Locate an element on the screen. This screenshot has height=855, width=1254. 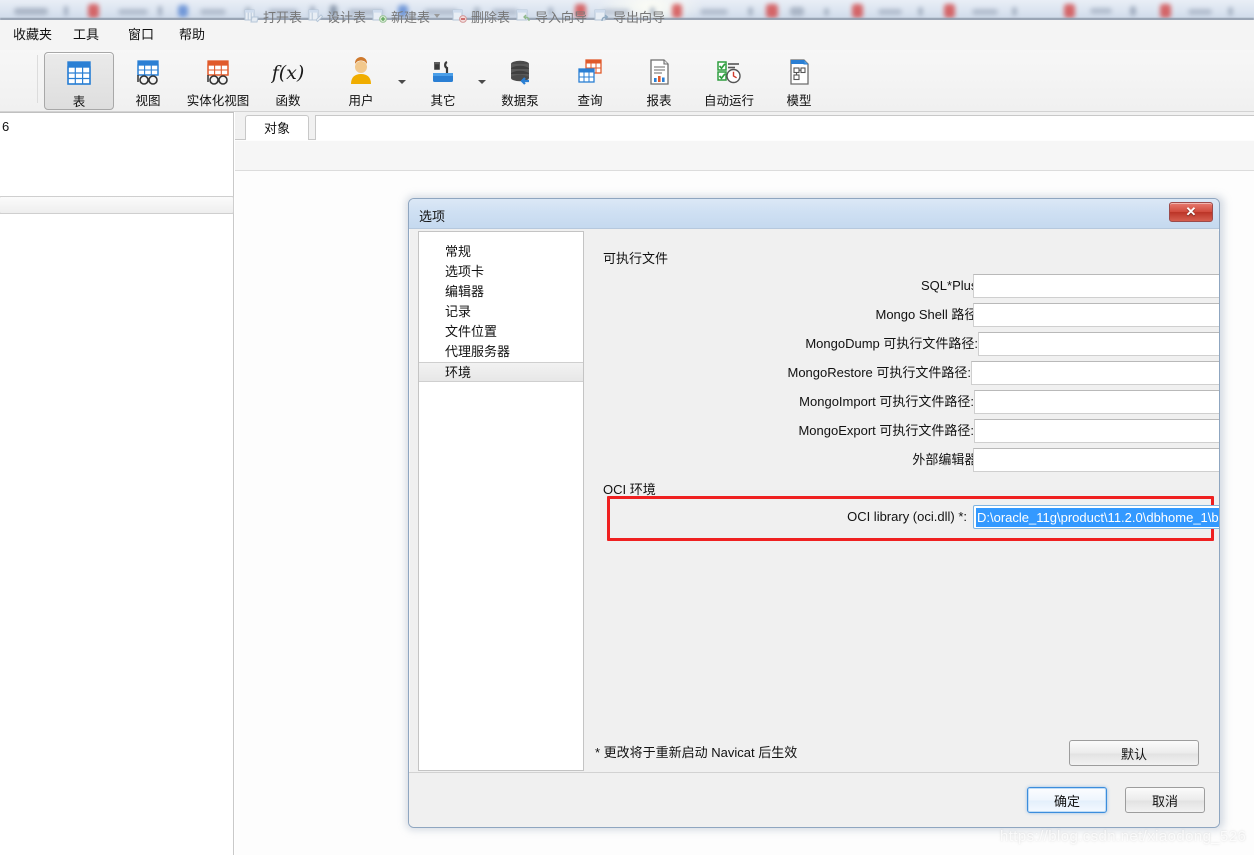
export-wizard-icon is located at coordinates (601, 16).